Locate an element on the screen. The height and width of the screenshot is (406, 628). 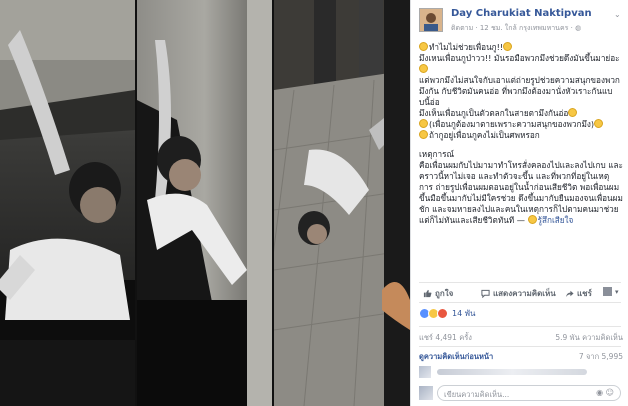
post-meta: ติดตาม · 12 ชม. ใกล้ กรุงเทพมหานคร · ◍ is located at coordinates (516, 28).